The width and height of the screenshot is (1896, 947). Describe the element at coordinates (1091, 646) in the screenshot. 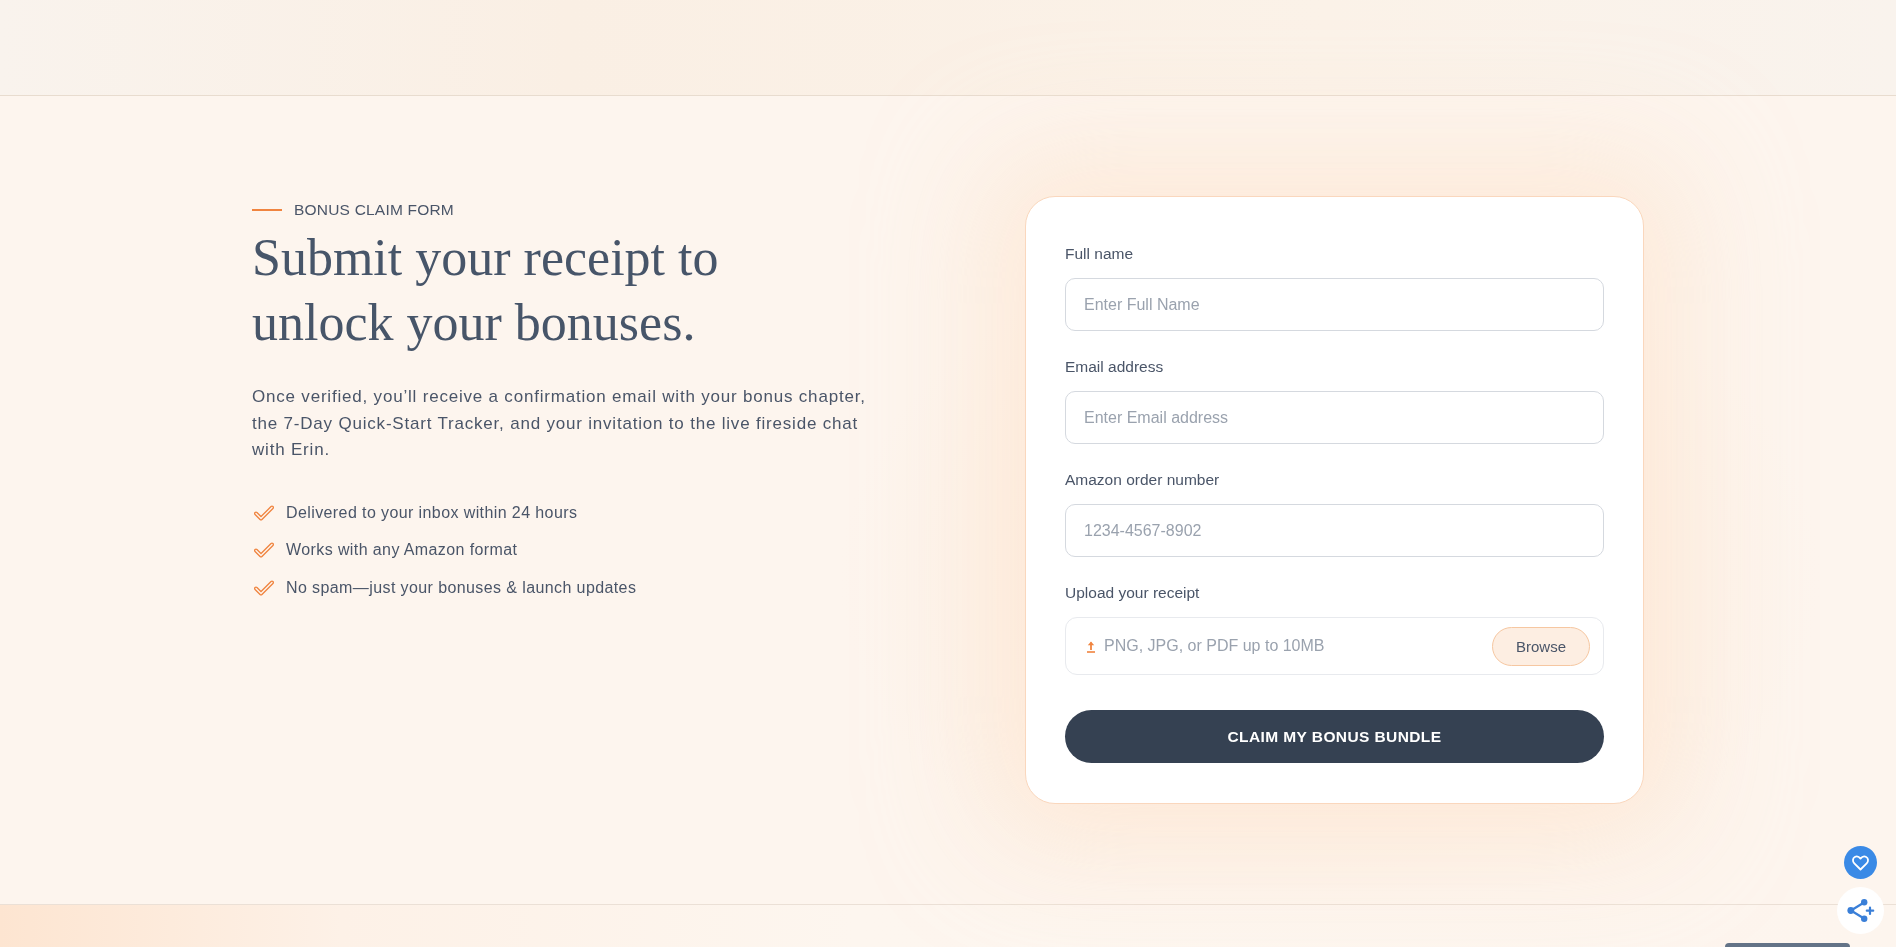

I see `upload-icon` at that location.